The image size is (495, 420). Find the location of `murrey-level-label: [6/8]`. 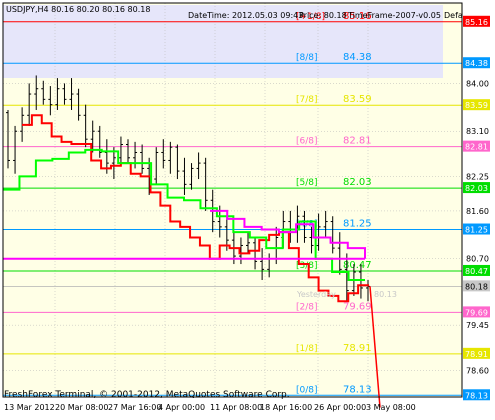

murrey-level-label: [6/8] is located at coordinates (307, 142).